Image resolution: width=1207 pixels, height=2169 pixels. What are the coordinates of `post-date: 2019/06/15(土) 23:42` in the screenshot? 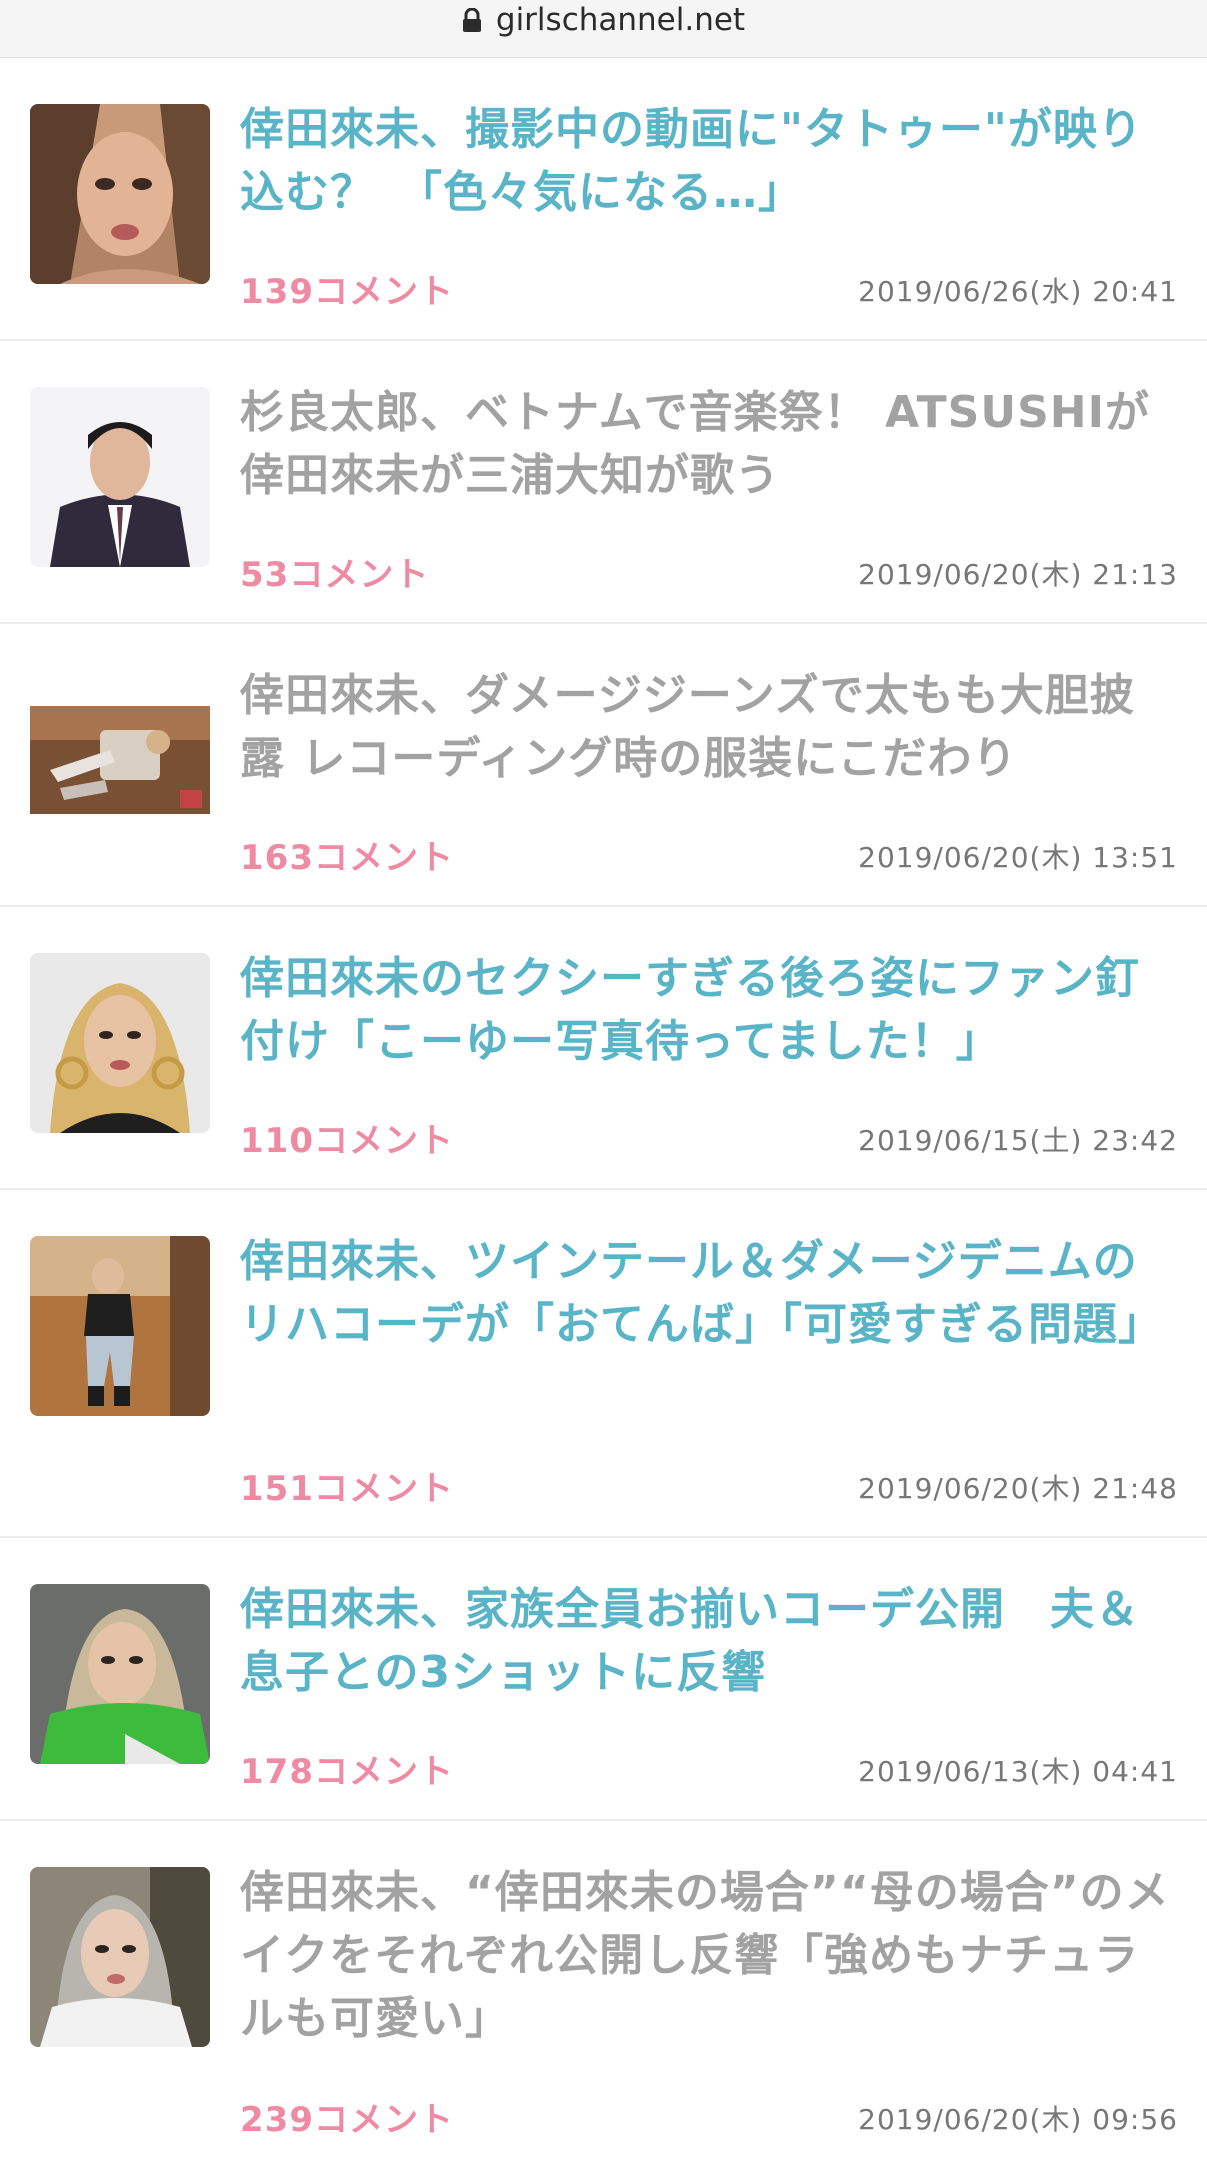 It's located at (1018, 1140).